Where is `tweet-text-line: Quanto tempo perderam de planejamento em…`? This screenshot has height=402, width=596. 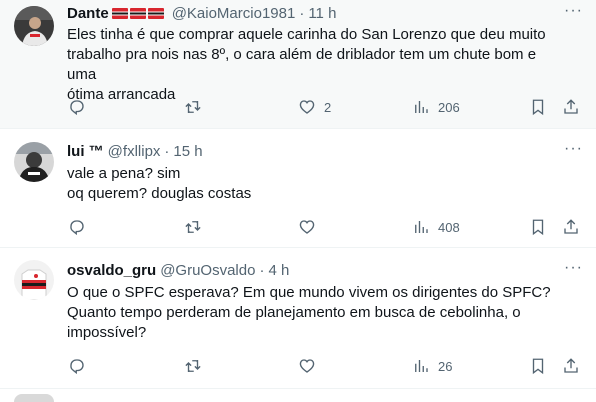 tweet-text-line: Quanto tempo perderam de planejamento em… is located at coordinates (294, 312).